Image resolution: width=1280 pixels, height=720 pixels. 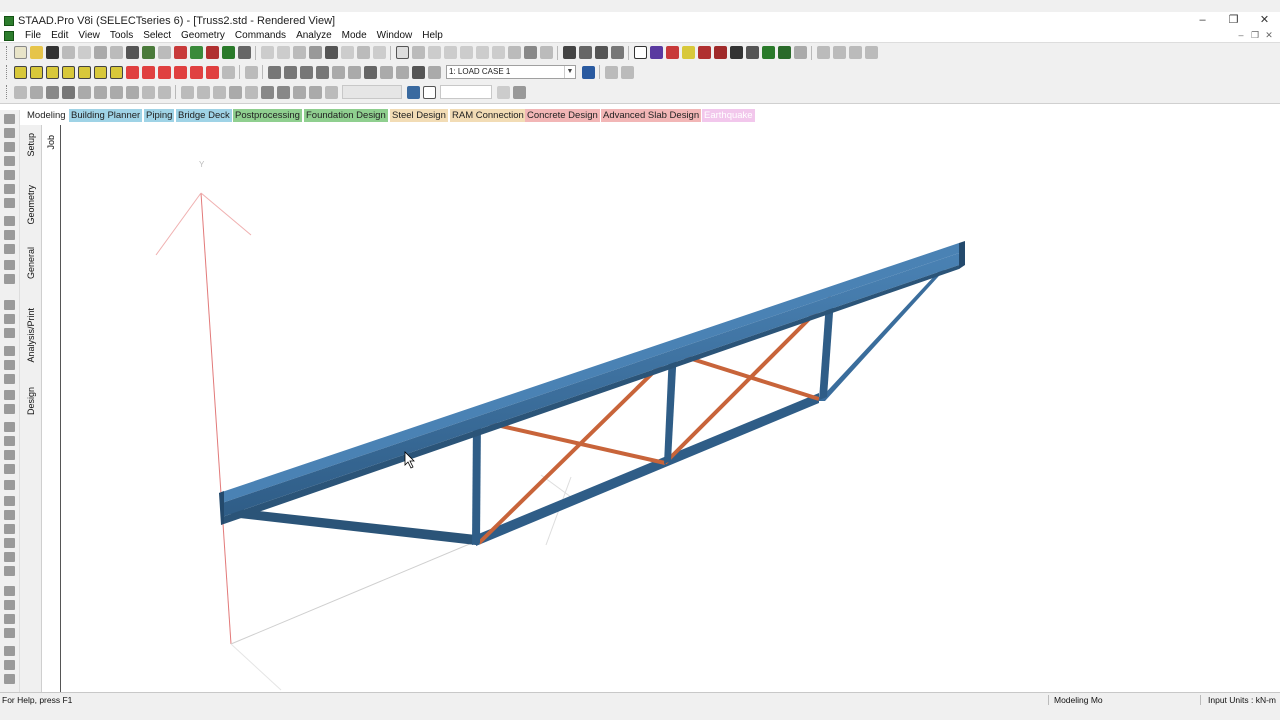 I want to click on view-from-back-icon, so click(x=68, y=72).